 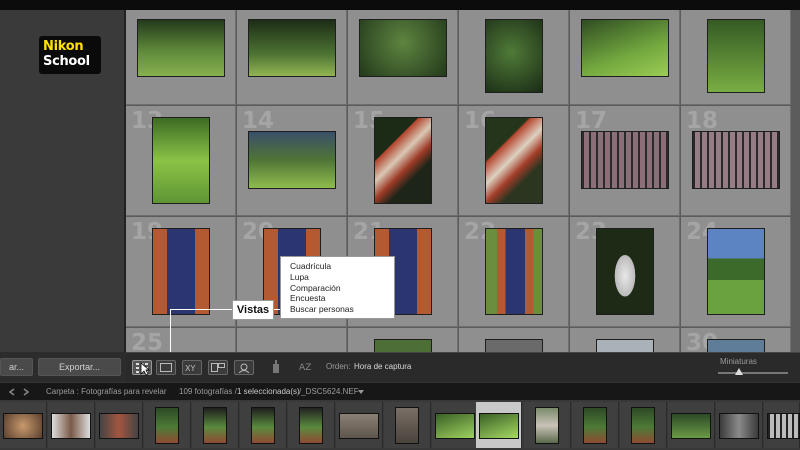 I want to click on grid-cell: 18, so click(x=736, y=161).